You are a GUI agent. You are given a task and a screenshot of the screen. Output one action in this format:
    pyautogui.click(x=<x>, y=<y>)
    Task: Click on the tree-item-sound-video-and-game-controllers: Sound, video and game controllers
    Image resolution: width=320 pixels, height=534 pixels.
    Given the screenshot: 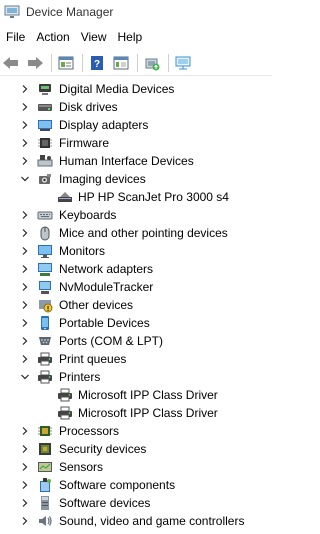 What is the action you would take?
    pyautogui.click(x=136, y=521)
    